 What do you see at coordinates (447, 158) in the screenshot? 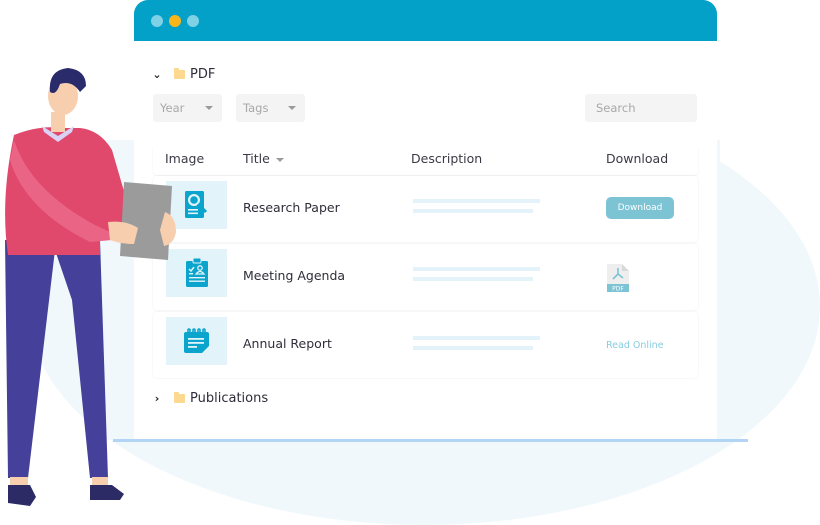
I see `column-header-description: Description` at bounding box center [447, 158].